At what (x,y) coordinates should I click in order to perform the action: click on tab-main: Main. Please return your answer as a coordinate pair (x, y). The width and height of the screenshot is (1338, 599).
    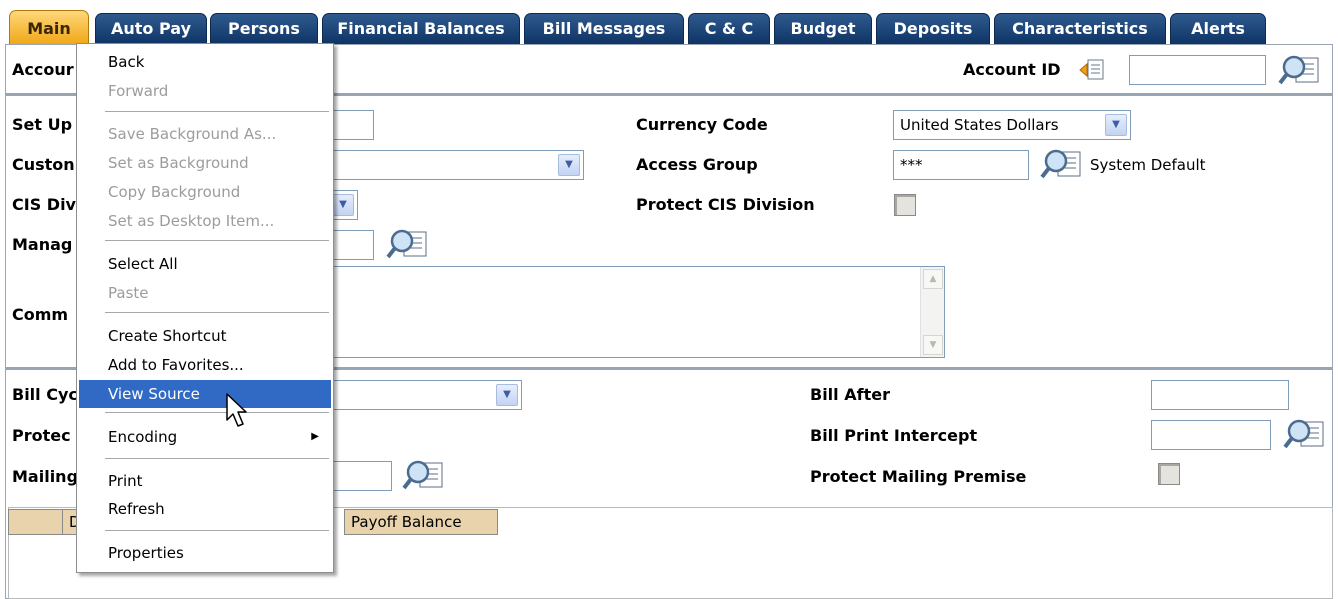
    Looking at the image, I should click on (49, 27).